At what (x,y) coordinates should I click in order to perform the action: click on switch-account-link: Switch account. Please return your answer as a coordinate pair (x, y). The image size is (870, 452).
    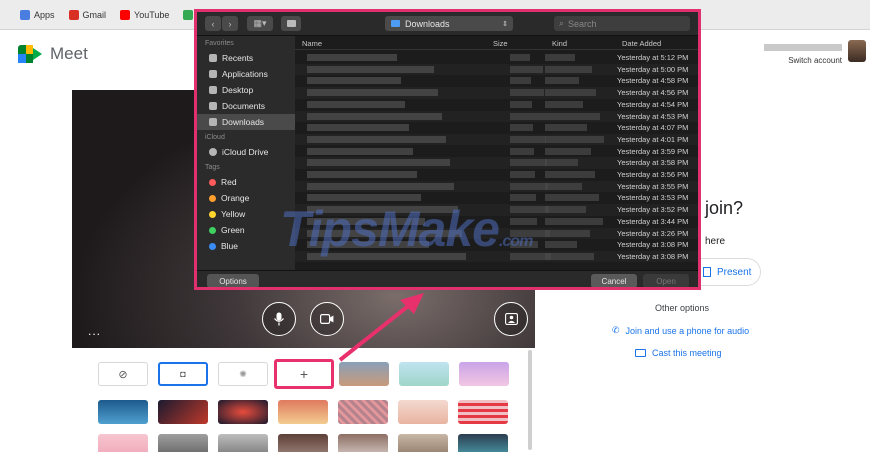
    Looking at the image, I should click on (803, 60).